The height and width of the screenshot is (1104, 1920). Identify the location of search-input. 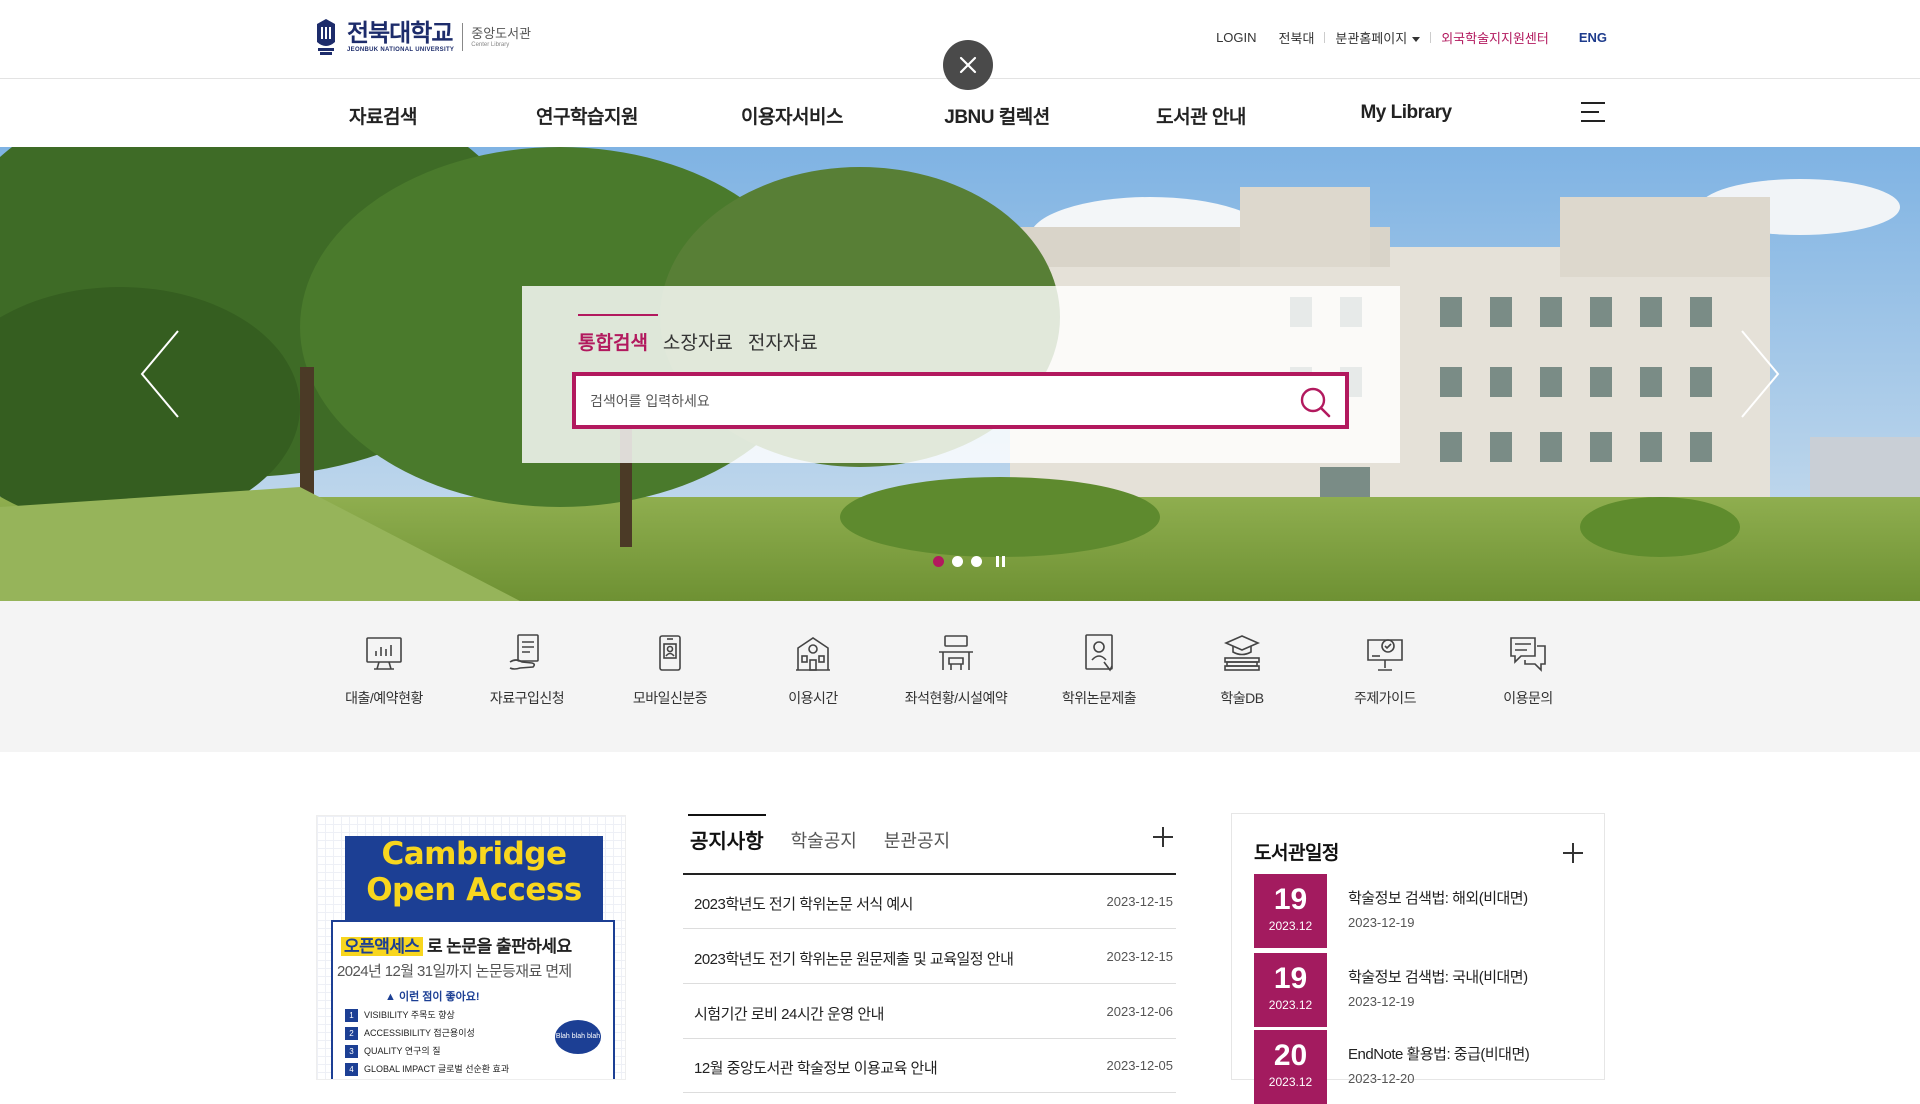
(930, 401).